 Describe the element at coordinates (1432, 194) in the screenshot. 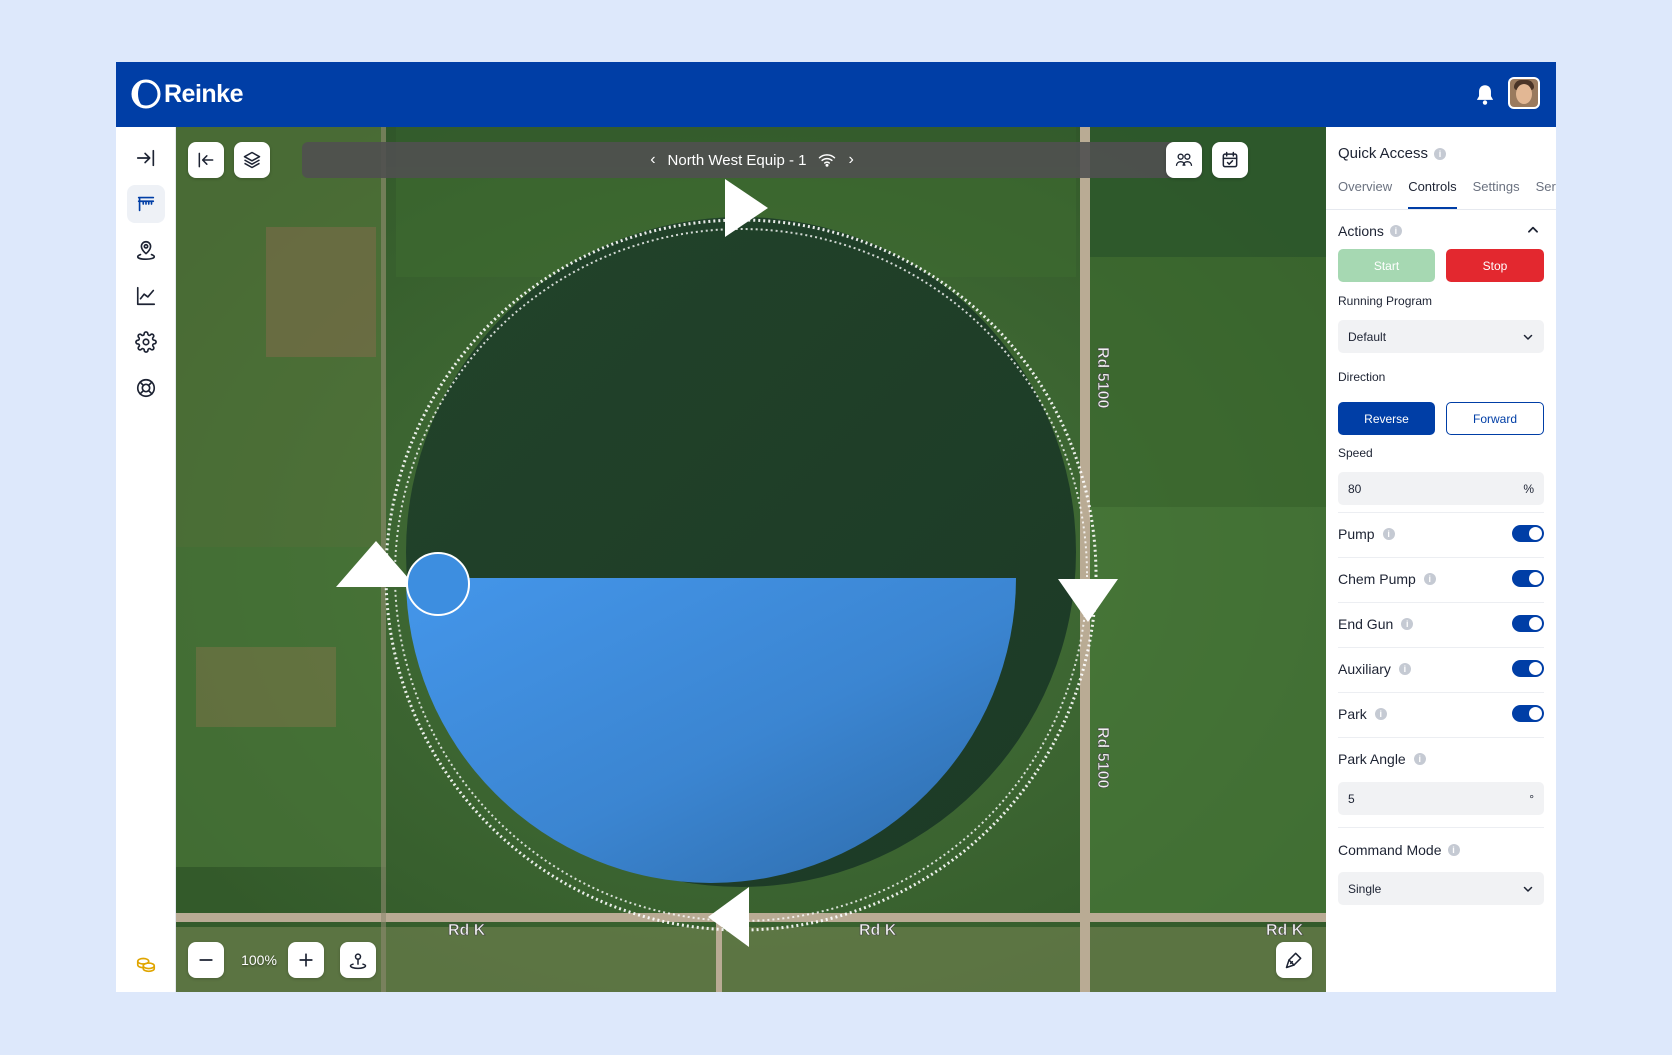

I see `tab-controls: Controls` at that location.